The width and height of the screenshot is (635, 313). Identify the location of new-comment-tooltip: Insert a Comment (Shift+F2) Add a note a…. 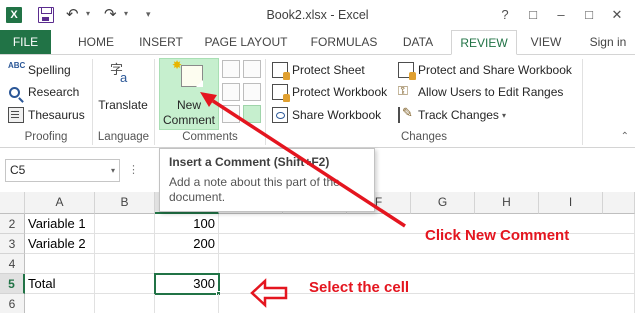
(267, 180).